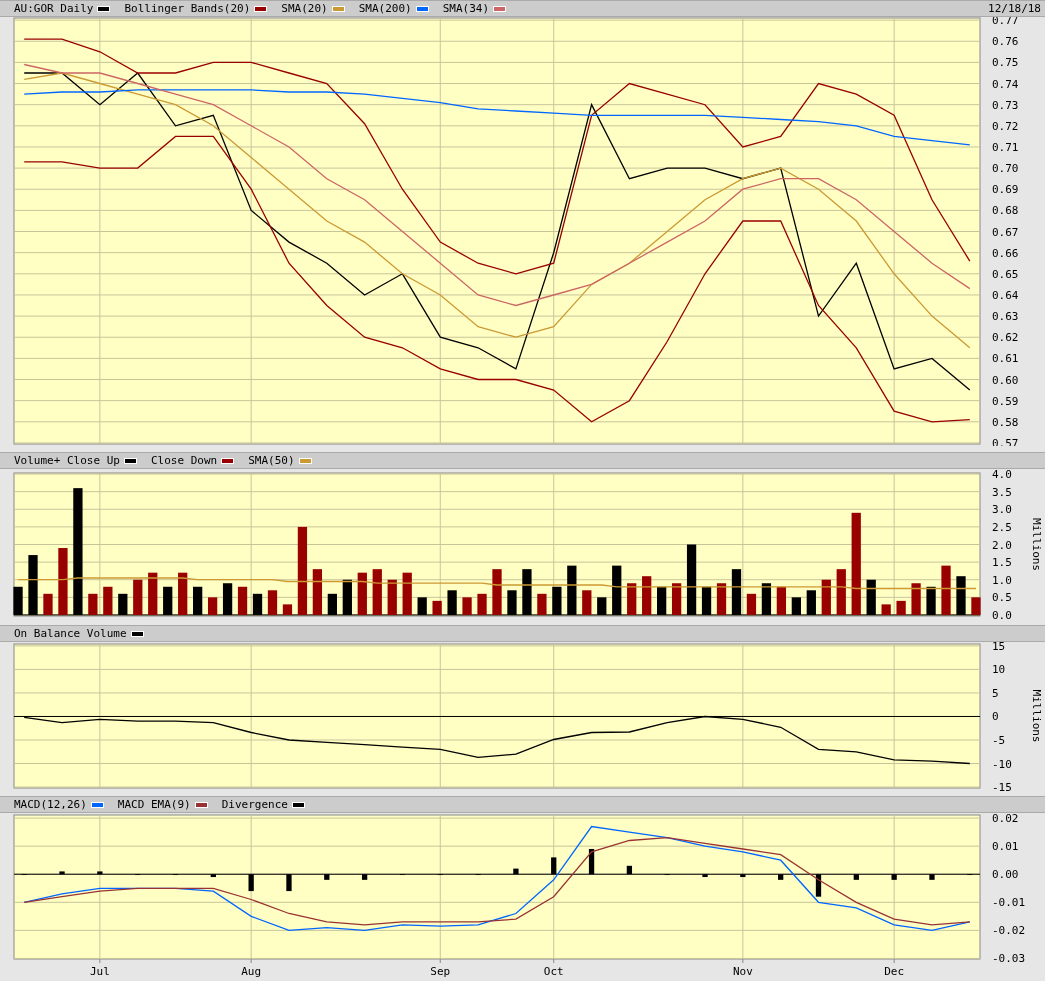 This screenshot has height=981, width=1045. Describe the element at coordinates (1005, 317) in the screenshot. I see `axis-tick-label: 0.63` at that location.